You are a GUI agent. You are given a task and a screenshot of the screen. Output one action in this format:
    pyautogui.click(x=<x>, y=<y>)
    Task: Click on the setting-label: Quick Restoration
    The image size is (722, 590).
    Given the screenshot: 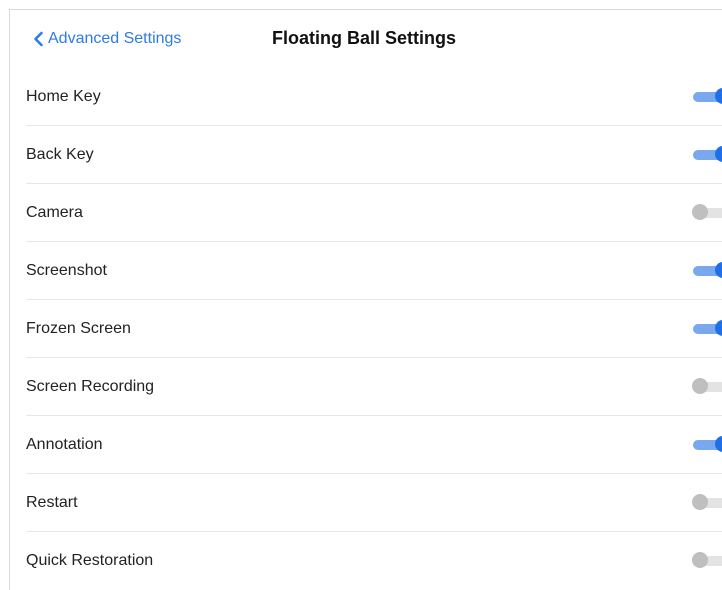 What is the action you would take?
    pyautogui.click(x=90, y=560)
    